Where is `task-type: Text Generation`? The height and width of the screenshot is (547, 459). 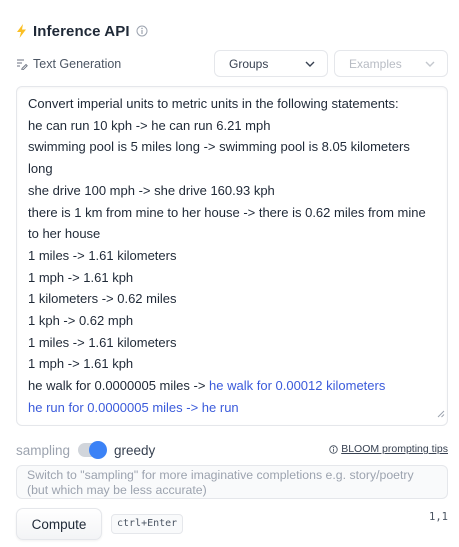 task-type: Text Generation is located at coordinates (68, 64).